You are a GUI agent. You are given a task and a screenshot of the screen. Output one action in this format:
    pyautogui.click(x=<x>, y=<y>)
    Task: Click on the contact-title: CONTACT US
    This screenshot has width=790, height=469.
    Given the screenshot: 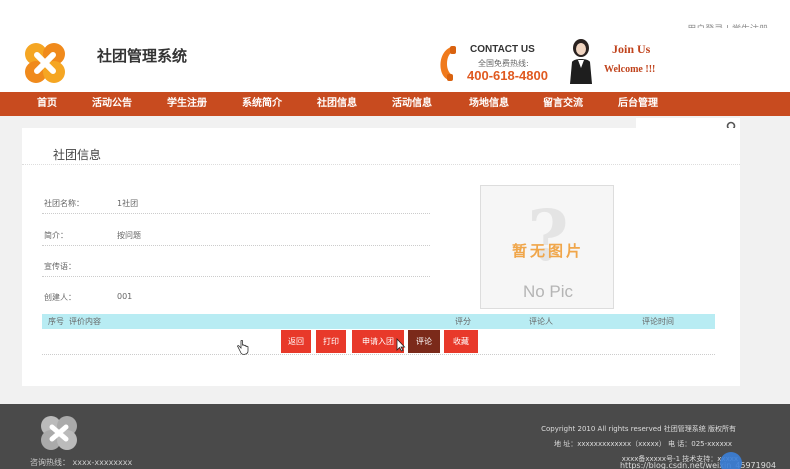 What is the action you would take?
    pyautogui.click(x=502, y=49)
    